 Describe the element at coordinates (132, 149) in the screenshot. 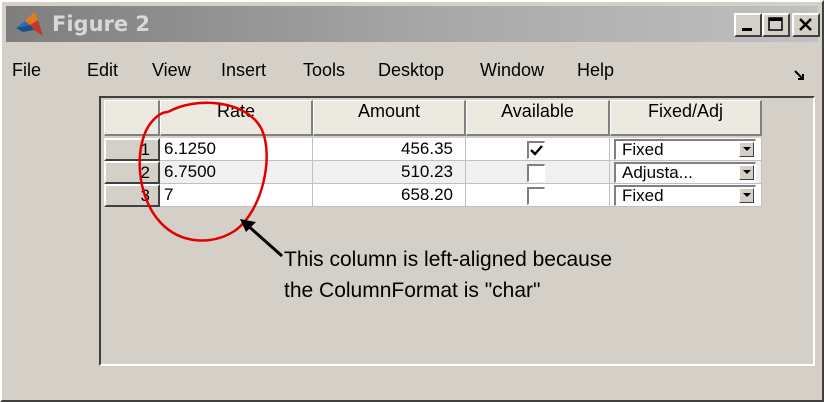

I see `row-header: 1` at that location.